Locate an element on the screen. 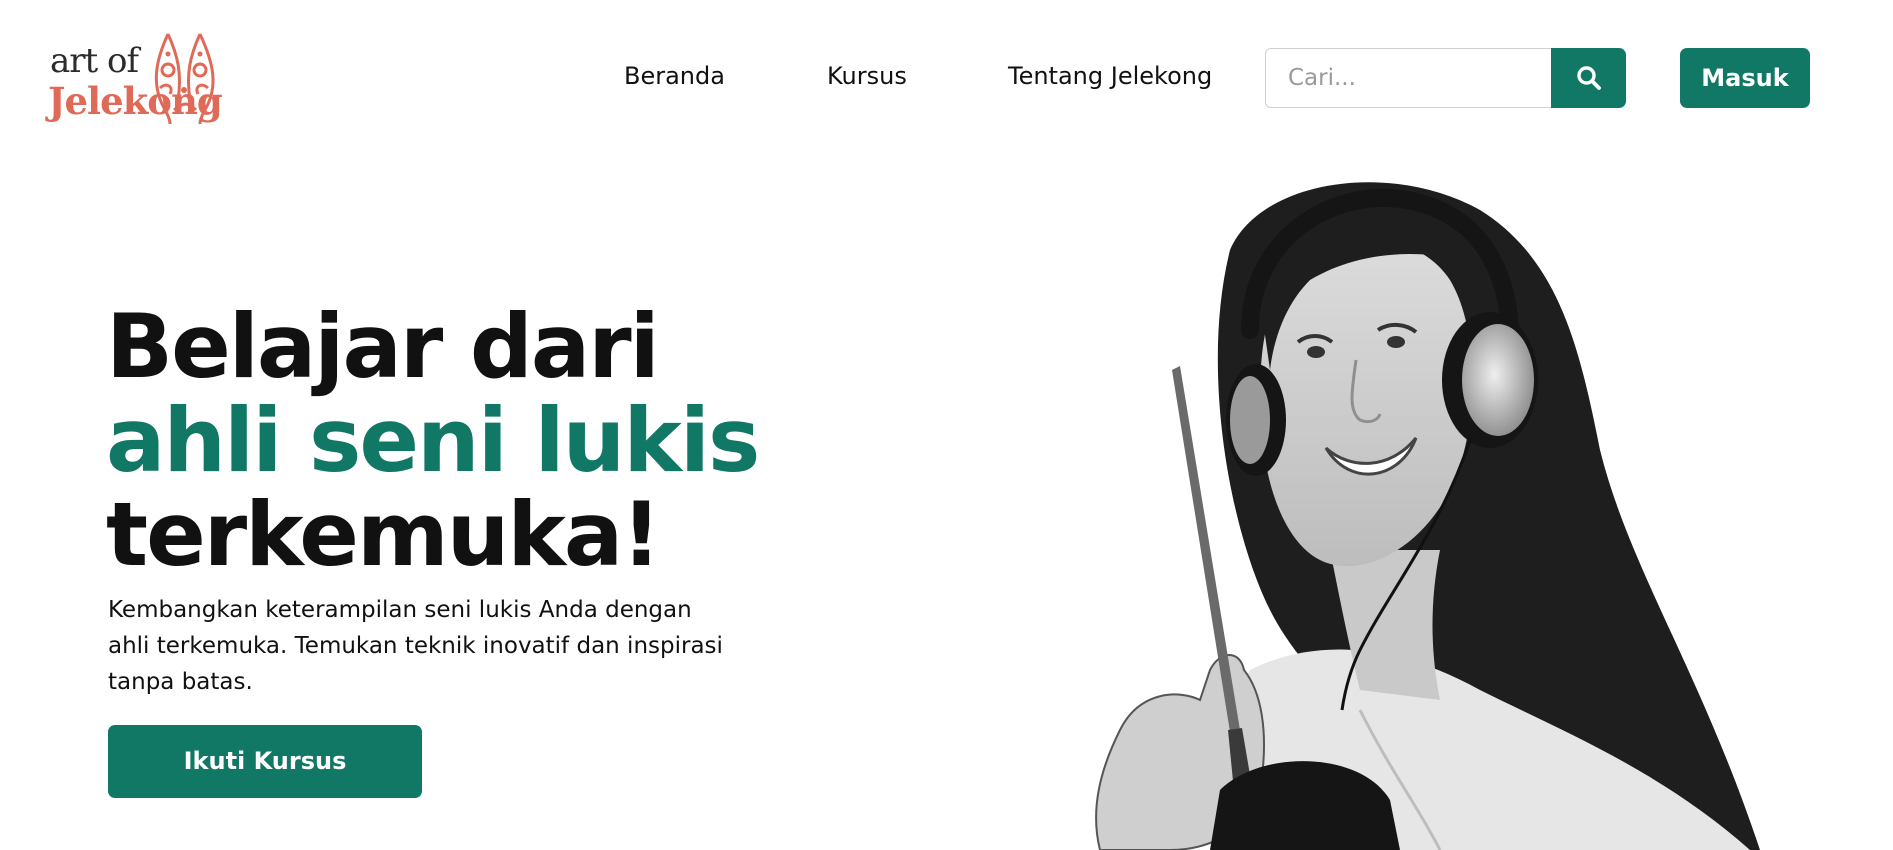 The image size is (1893, 850). nav-item-beranda: Beranda is located at coordinates (674, 76).